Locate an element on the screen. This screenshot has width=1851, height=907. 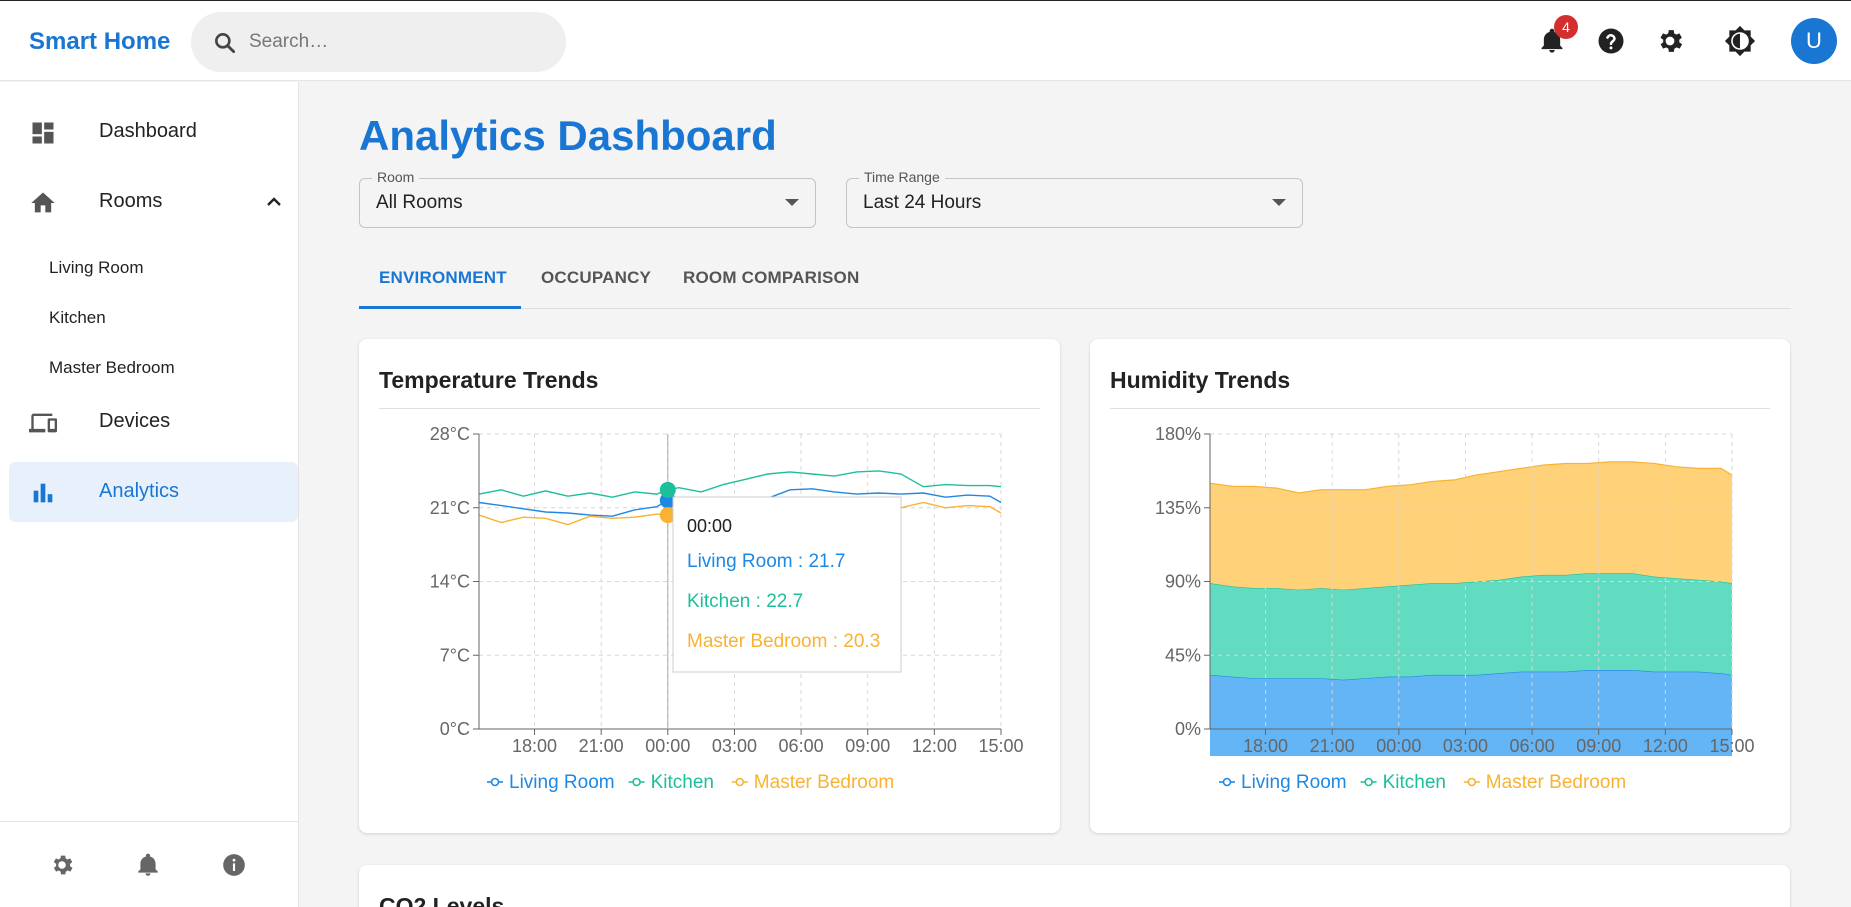
settings-button is located at coordinates (1670, 41).